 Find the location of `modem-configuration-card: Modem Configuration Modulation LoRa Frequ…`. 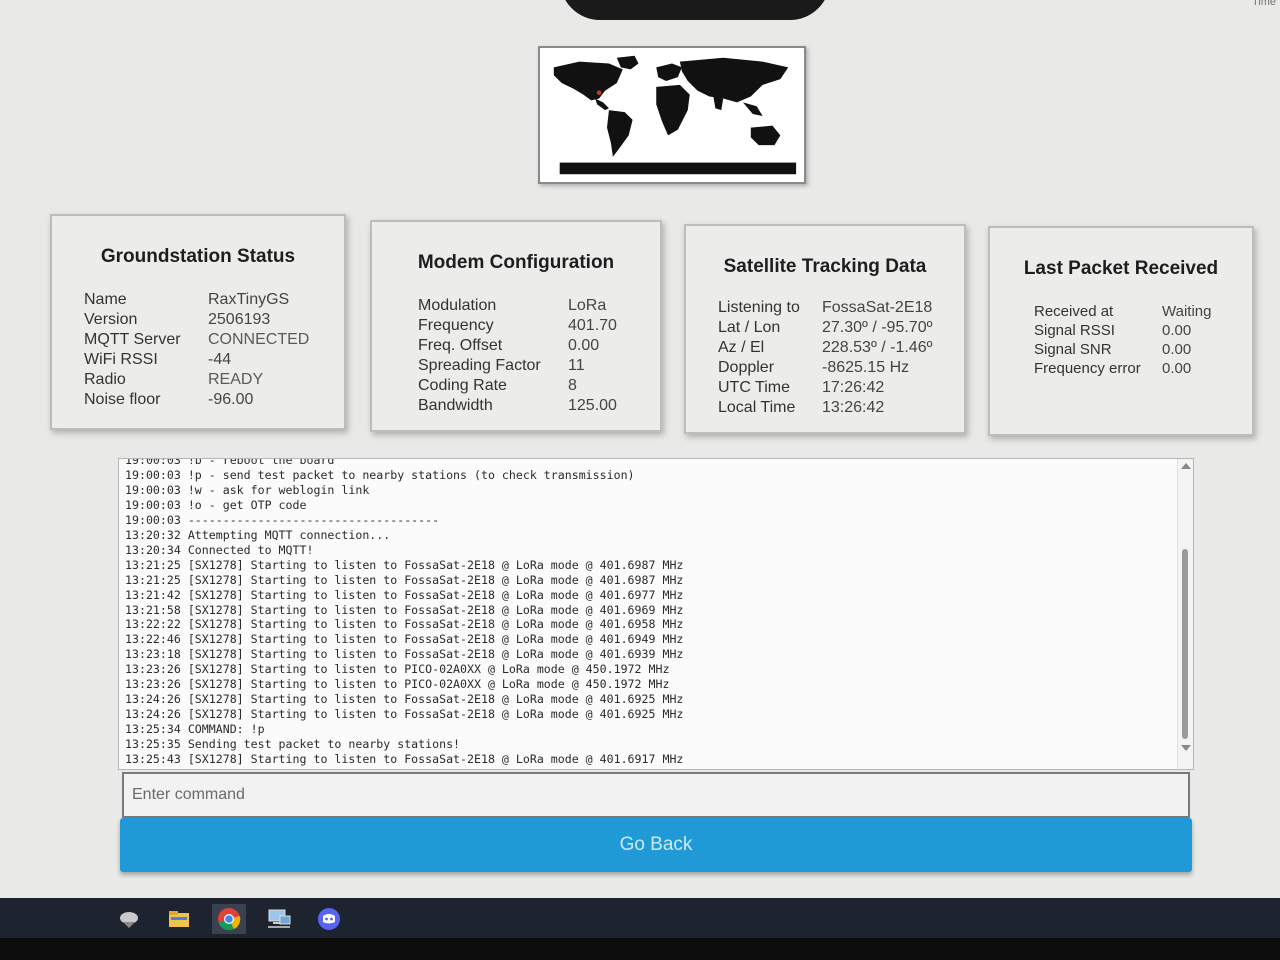

modem-configuration-card: Modem Configuration Modulation LoRa Frequ… is located at coordinates (516, 326).